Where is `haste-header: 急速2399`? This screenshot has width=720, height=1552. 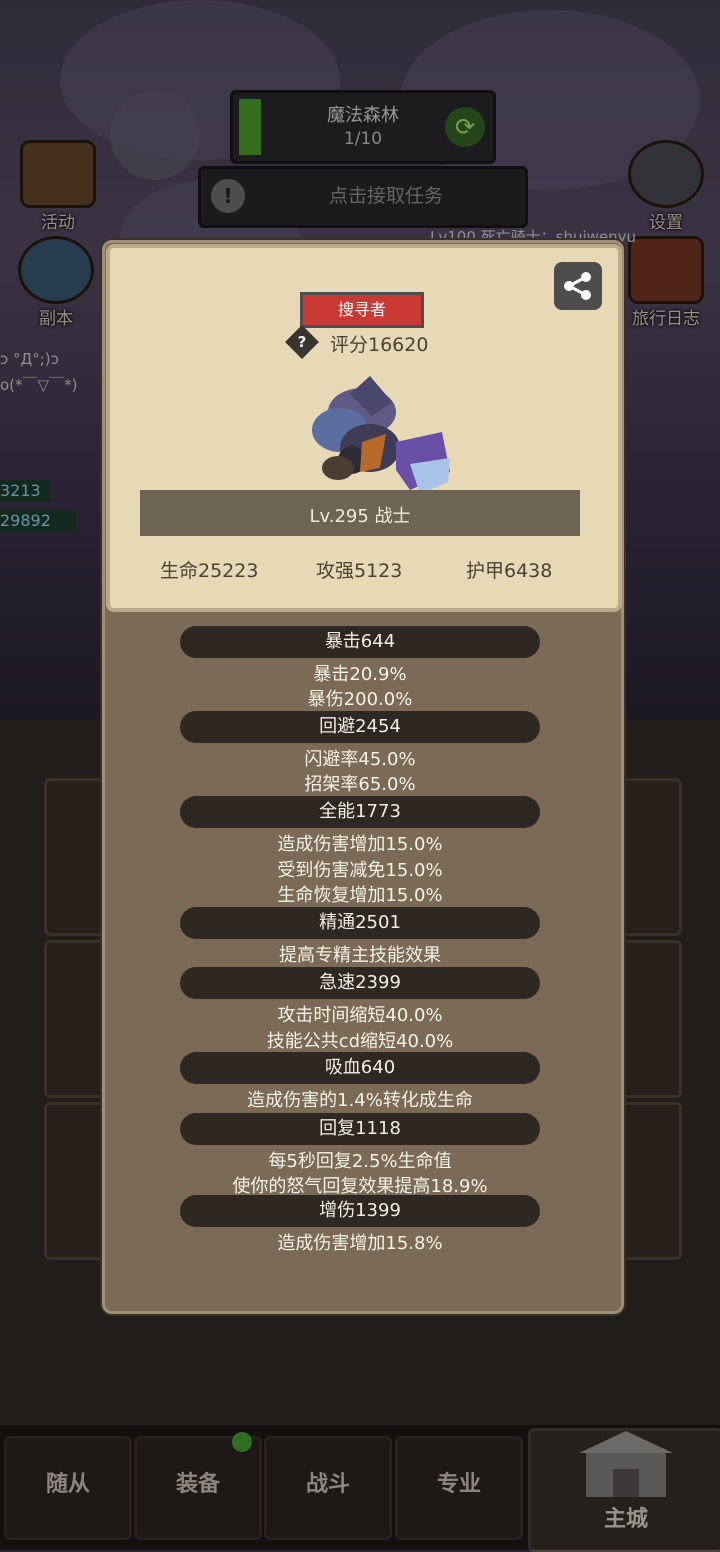
haste-header: 急速2399 is located at coordinates (360, 983).